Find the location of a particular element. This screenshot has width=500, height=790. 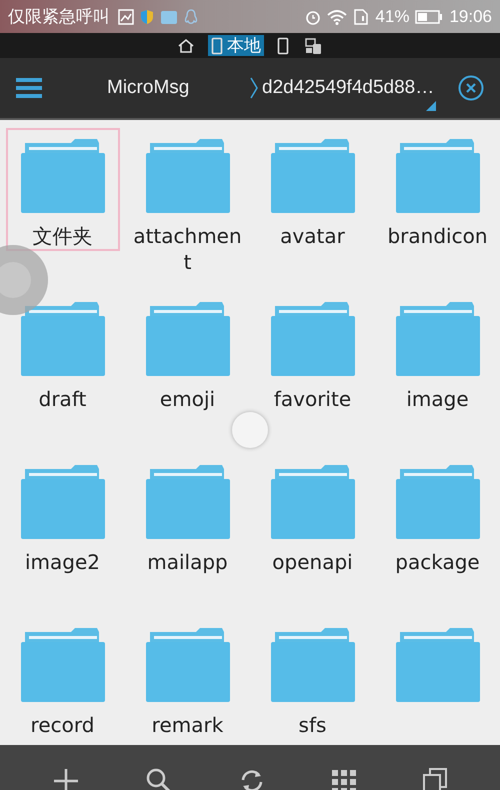

folder-name: avatar is located at coordinates (312, 236).